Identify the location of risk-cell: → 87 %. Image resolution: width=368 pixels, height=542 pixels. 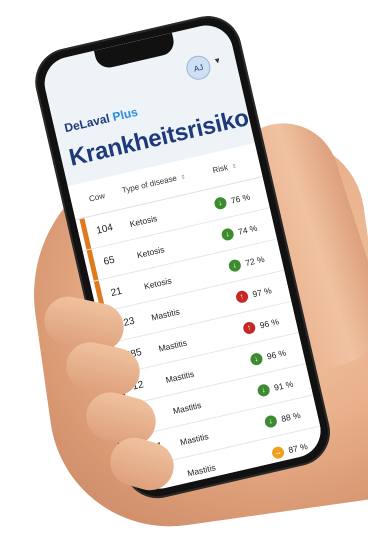
(289, 449).